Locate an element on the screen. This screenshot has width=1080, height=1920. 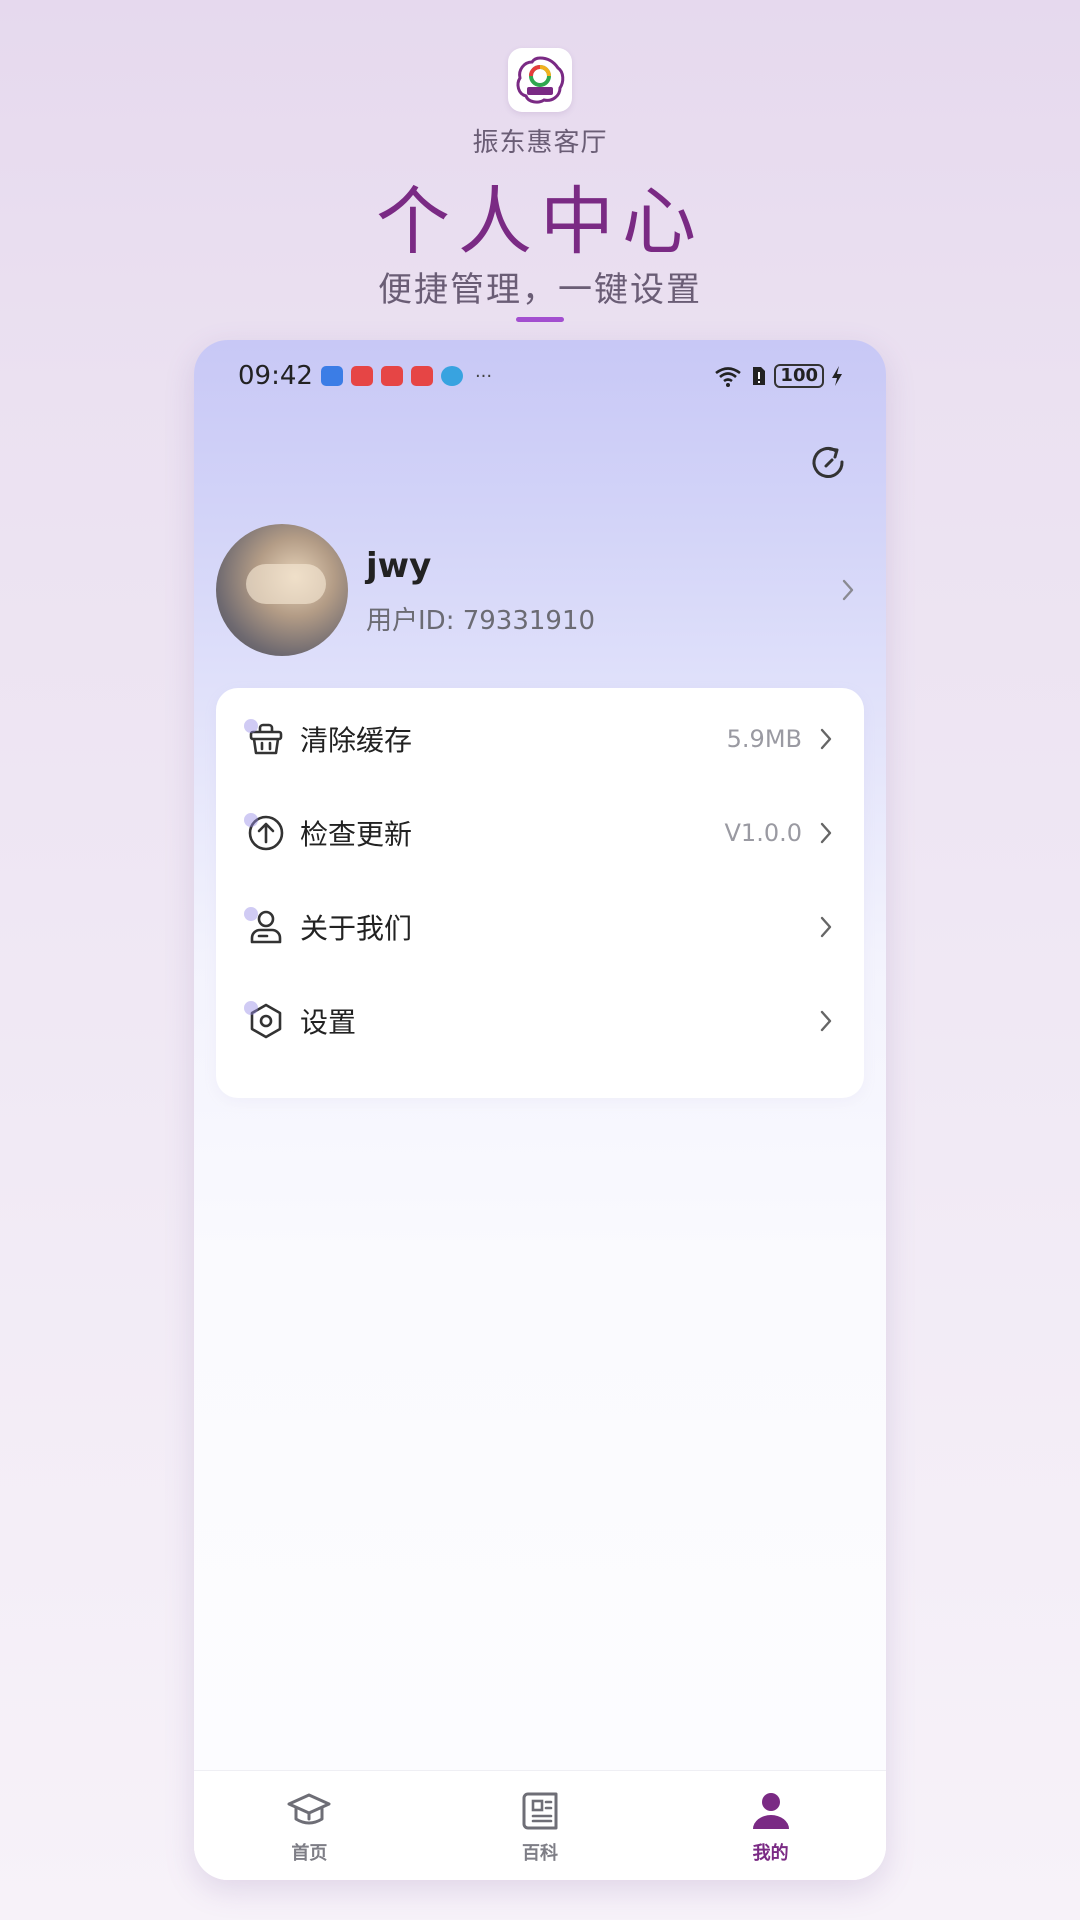
menu-label: 关于我们 is located at coordinates (356, 928).